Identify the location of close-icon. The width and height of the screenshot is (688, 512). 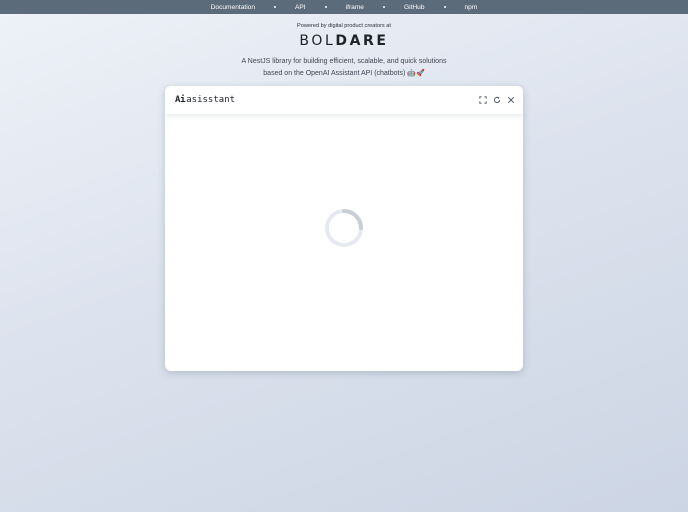
(511, 100).